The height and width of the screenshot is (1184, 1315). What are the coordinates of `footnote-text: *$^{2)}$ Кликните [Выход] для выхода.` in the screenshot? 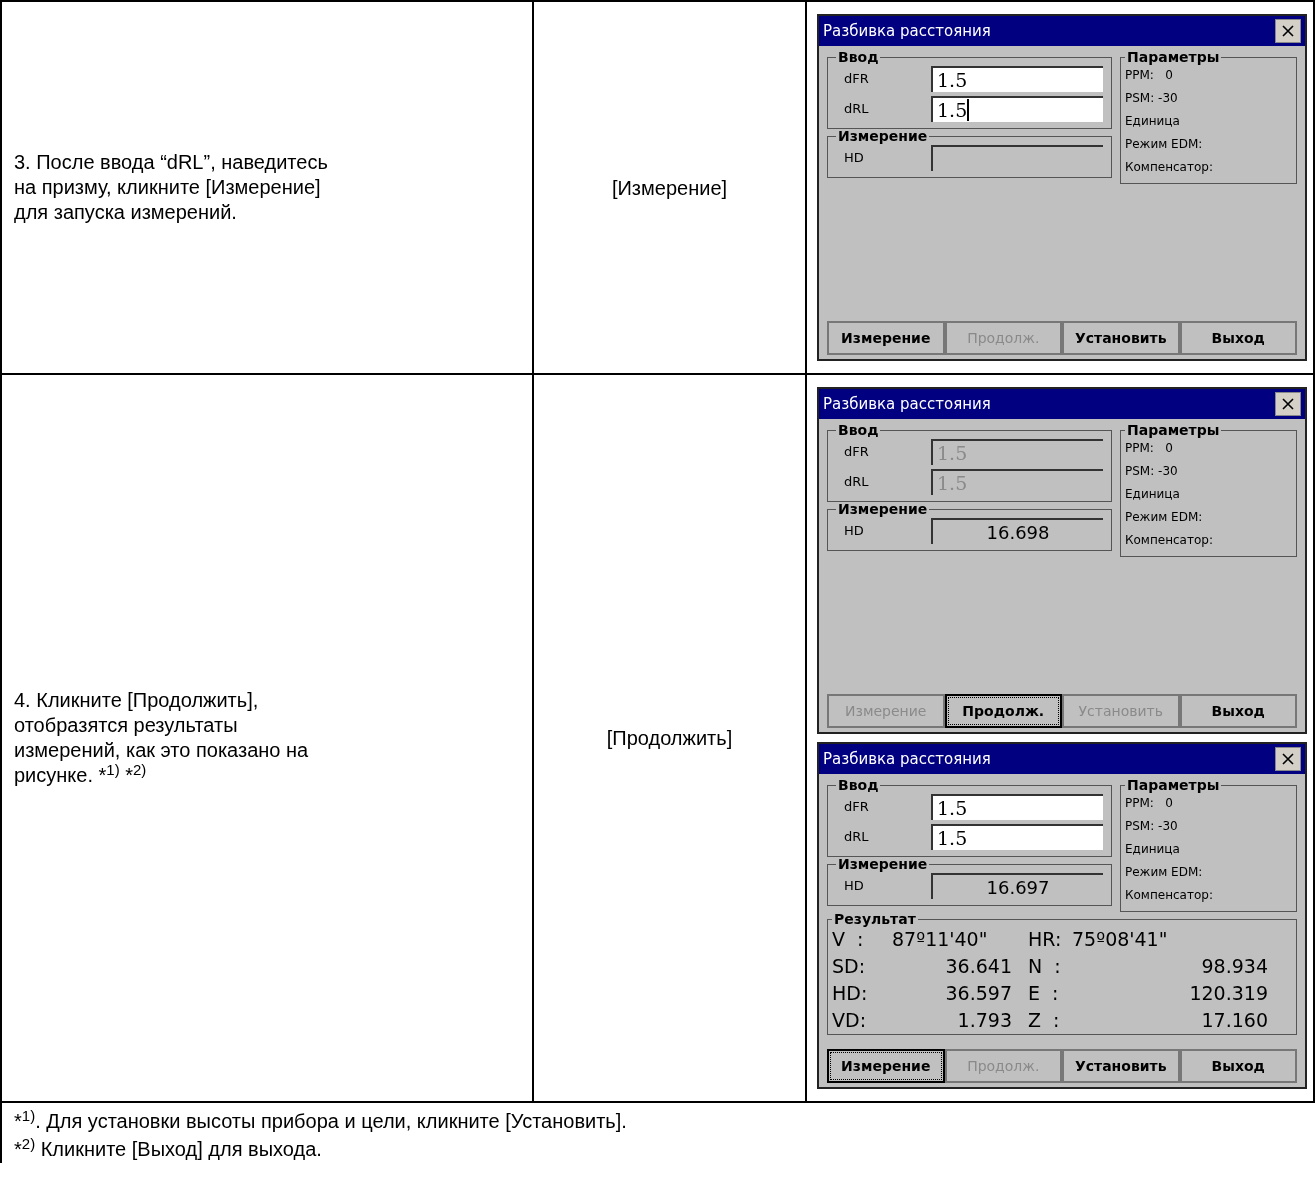 It's located at (168, 1148).